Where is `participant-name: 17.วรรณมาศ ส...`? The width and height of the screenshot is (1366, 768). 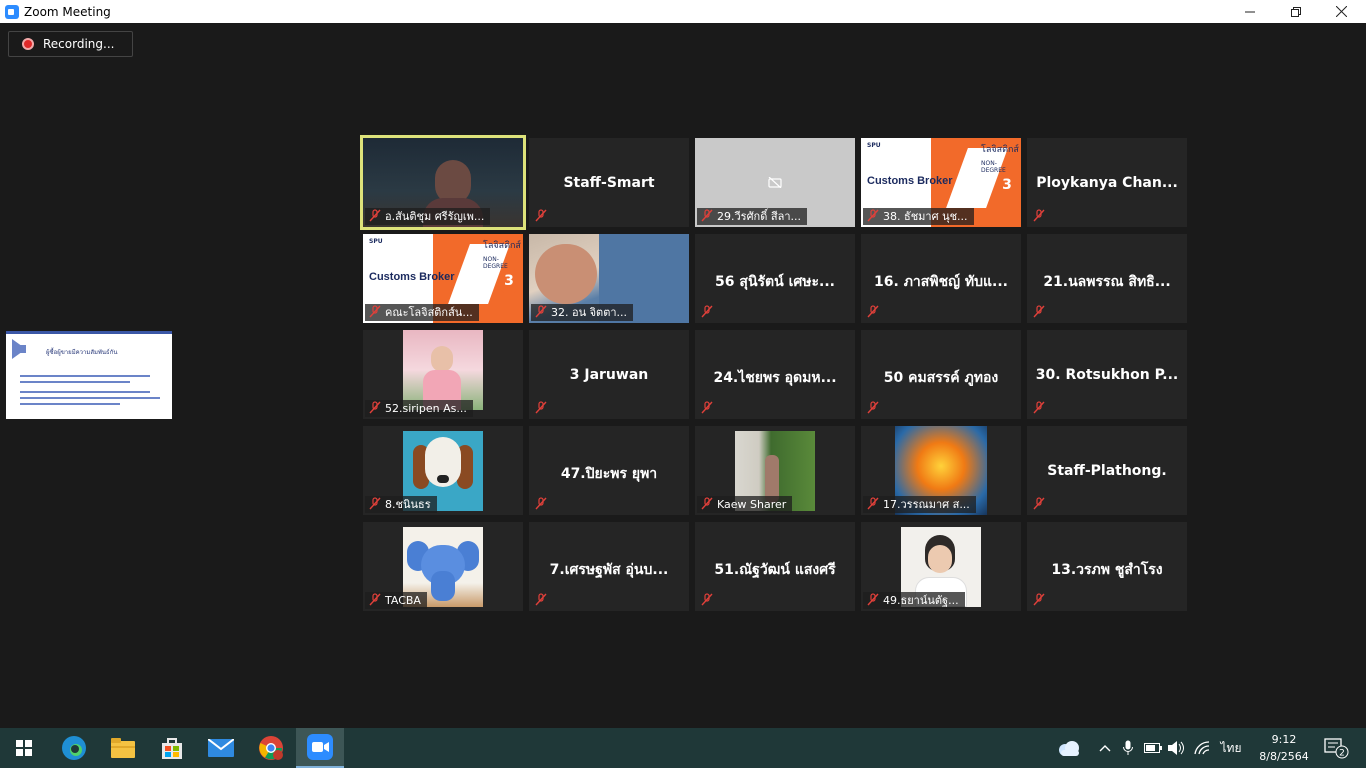 participant-name: 17.วรรณมาศ ส... is located at coordinates (919, 504).